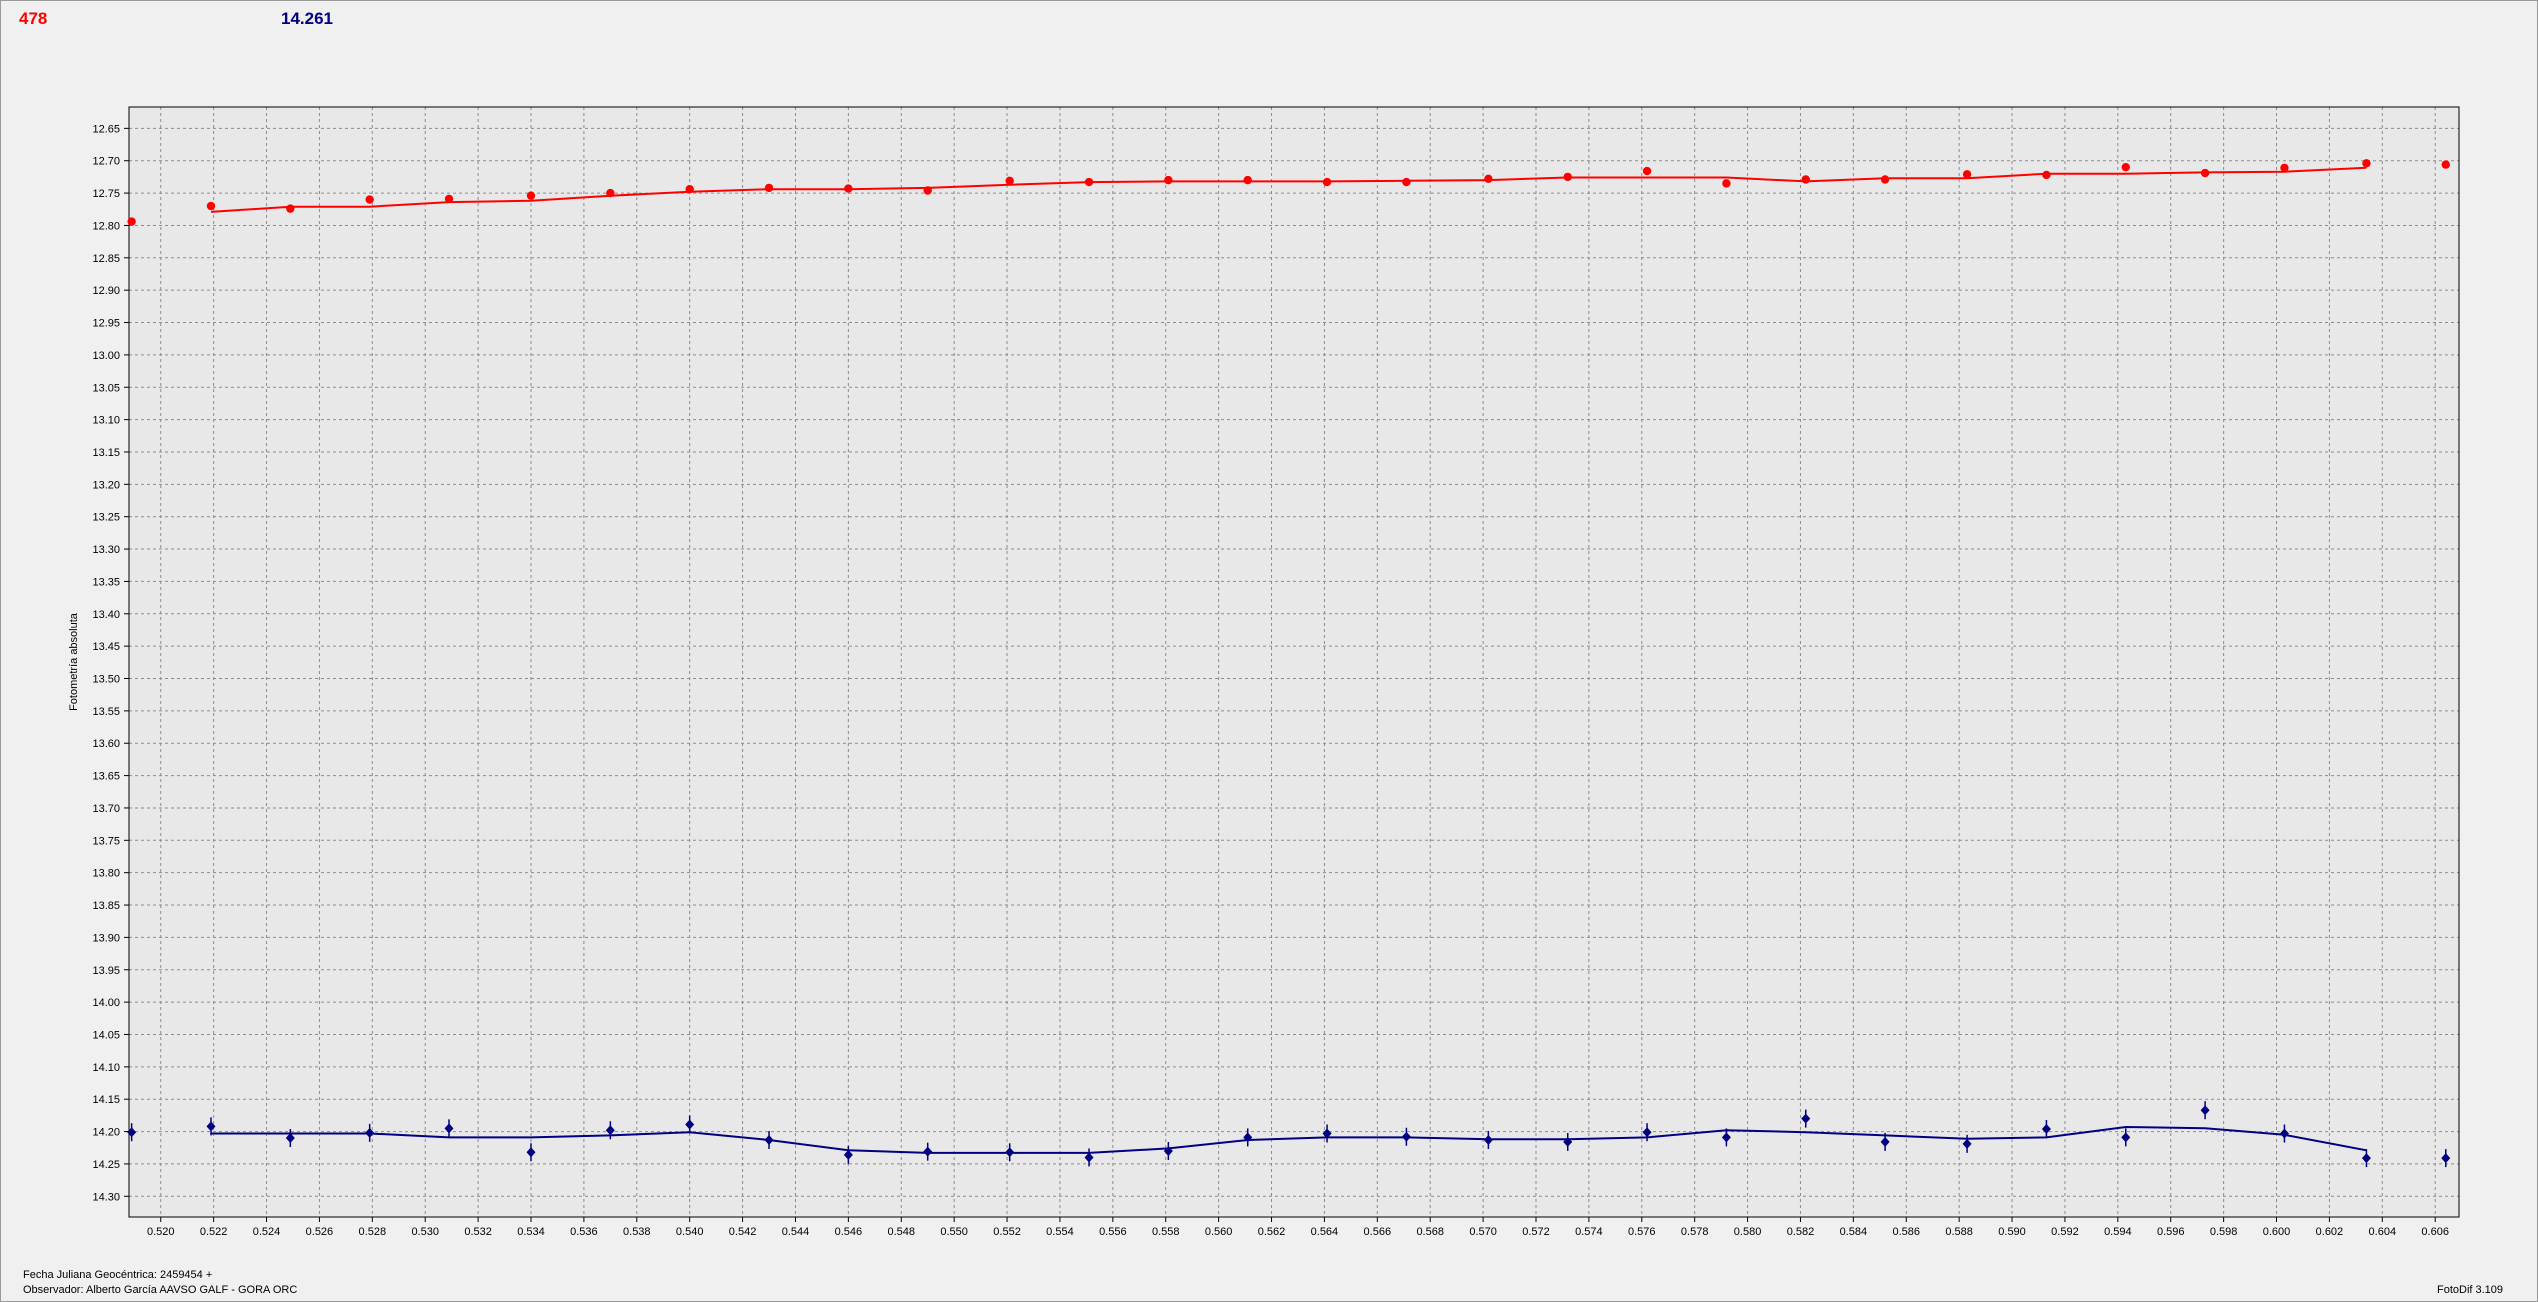 The height and width of the screenshot is (1302, 2538). What do you see at coordinates (106, 1133) in the screenshot?
I see `y-tick-label: 14.20` at bounding box center [106, 1133].